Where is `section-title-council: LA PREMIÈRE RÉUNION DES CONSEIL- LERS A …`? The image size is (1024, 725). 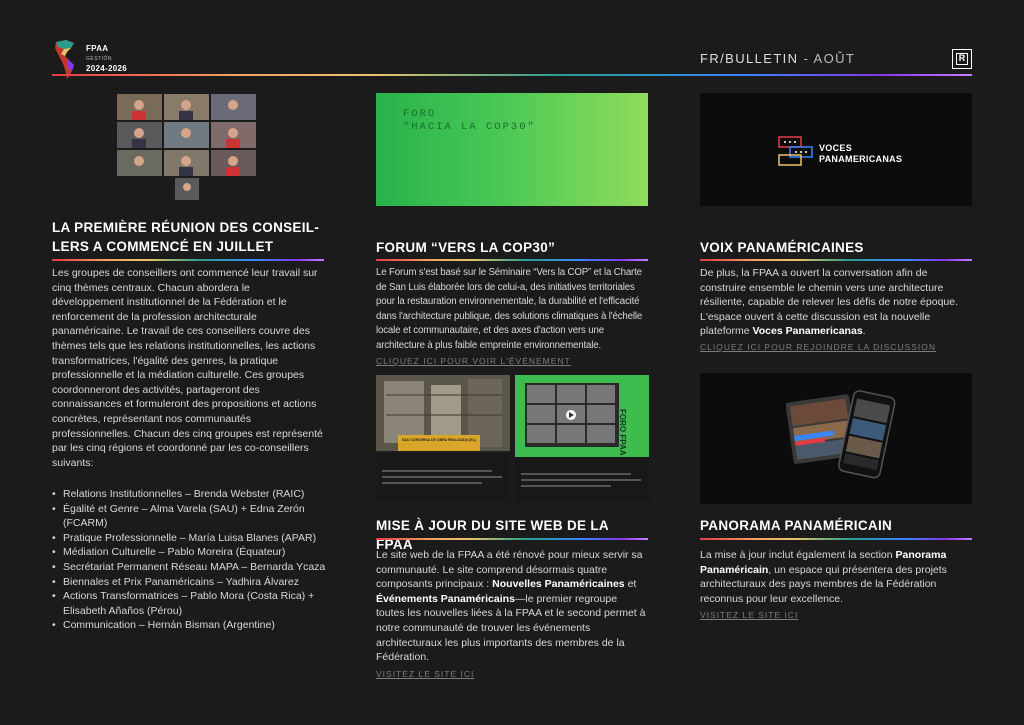 section-title-council: LA PREMIÈRE RÉUNION DES CONSEIL- LERS A … is located at coordinates (189, 237).